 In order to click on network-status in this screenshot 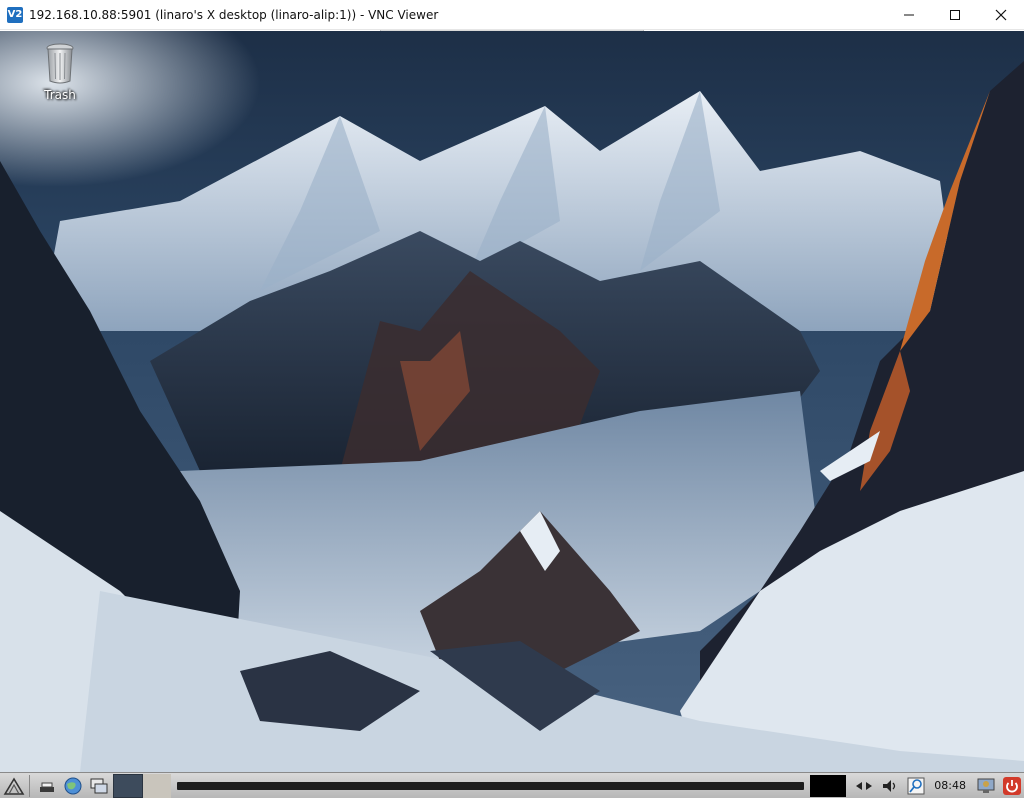, I will do `click(864, 786)`.